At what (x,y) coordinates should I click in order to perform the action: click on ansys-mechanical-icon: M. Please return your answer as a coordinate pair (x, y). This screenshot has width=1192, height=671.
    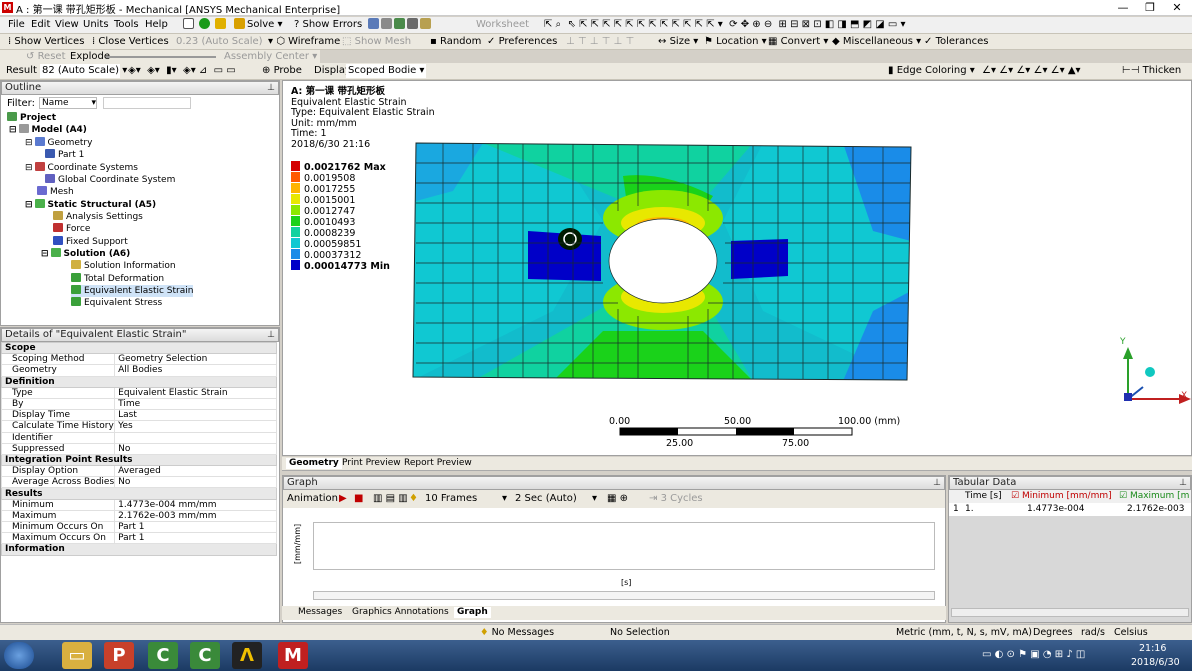
    Looking at the image, I should click on (293, 655).